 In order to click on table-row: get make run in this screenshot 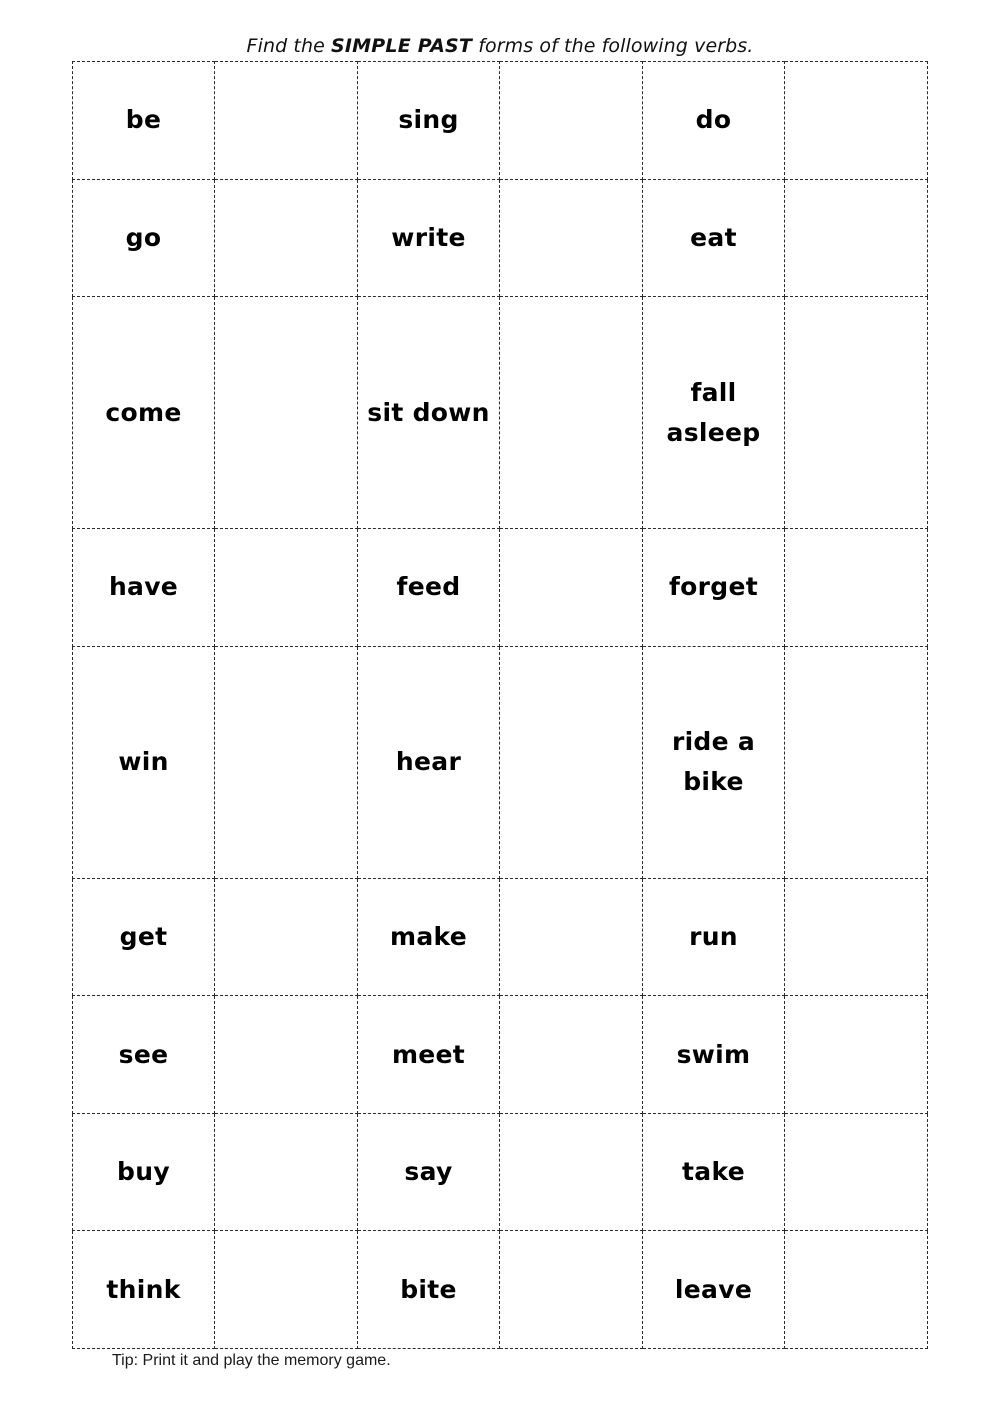, I will do `click(500, 937)`.